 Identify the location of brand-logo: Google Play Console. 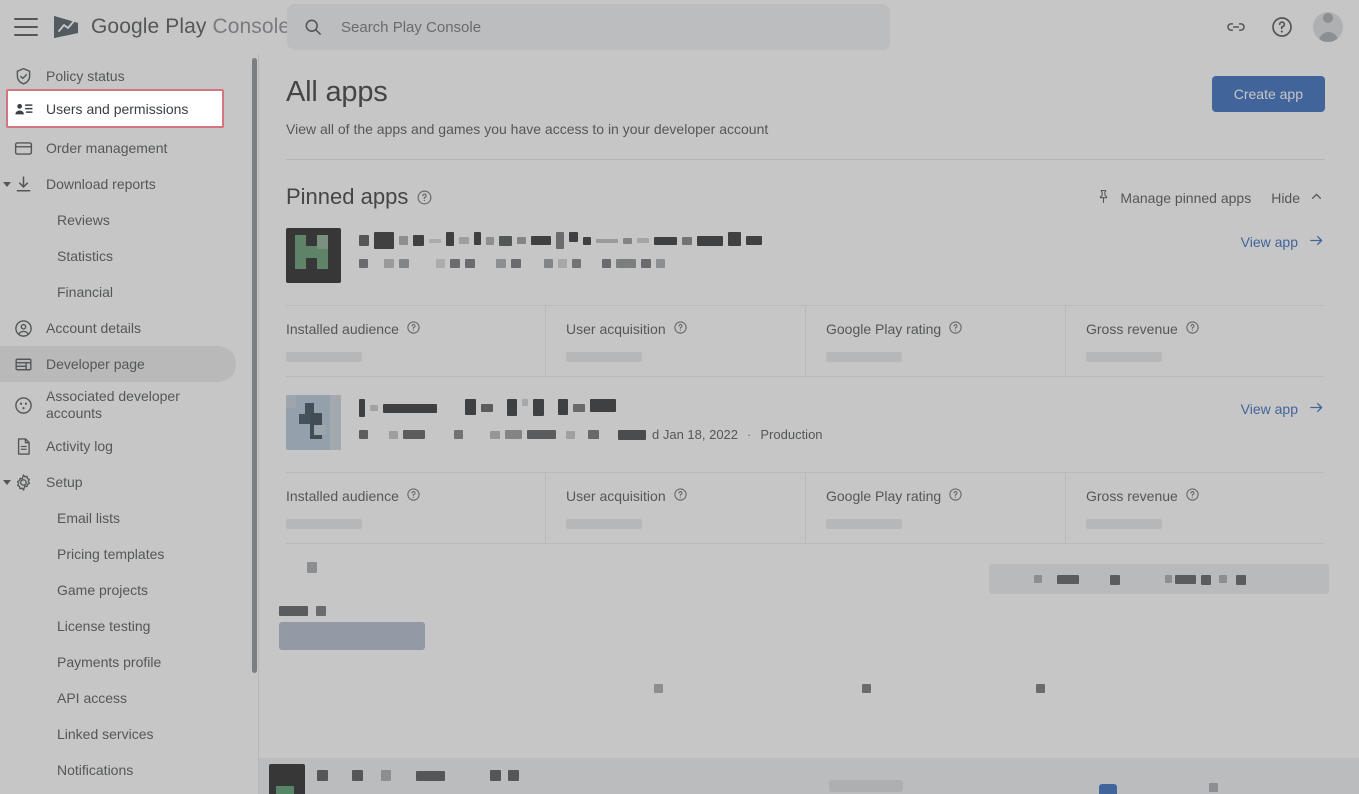
(171, 27).